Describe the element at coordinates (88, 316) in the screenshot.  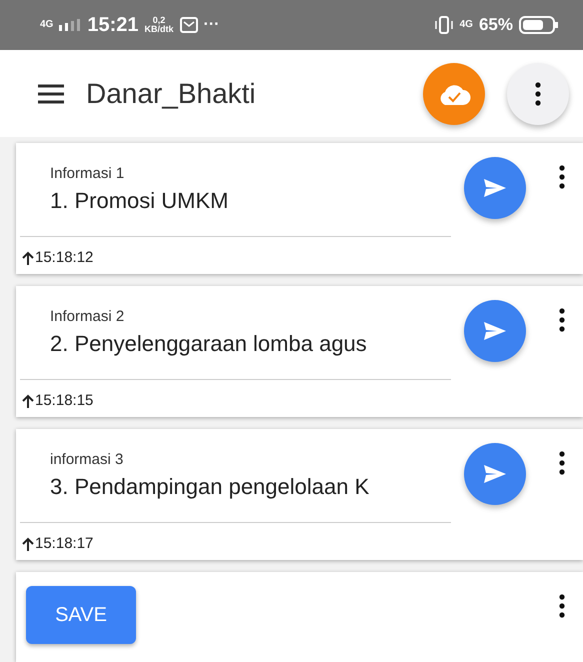
I see `field-label: Informasi 2` at that location.